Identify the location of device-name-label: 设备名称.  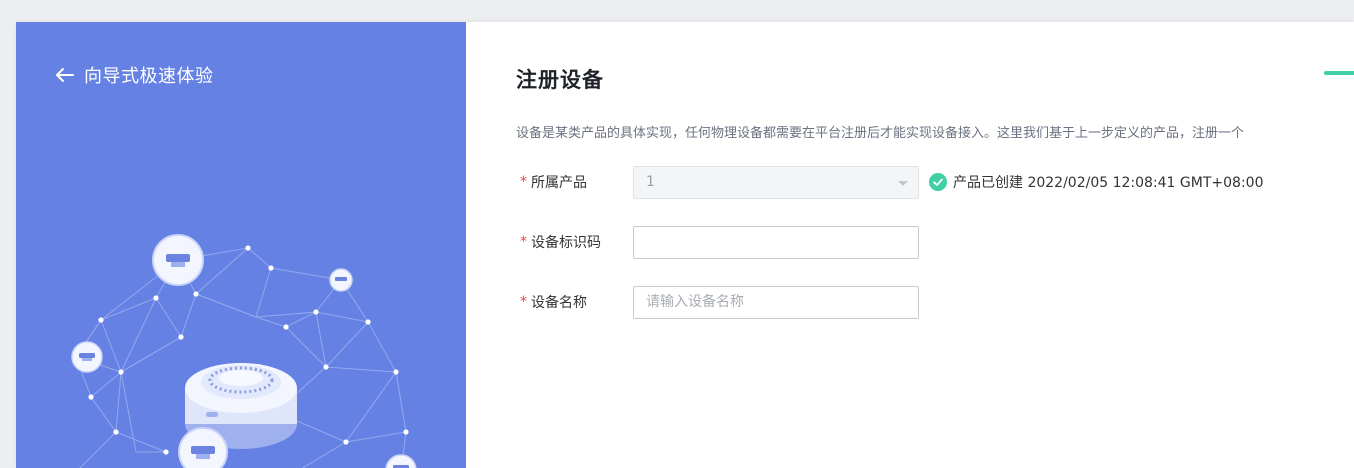
(559, 303).